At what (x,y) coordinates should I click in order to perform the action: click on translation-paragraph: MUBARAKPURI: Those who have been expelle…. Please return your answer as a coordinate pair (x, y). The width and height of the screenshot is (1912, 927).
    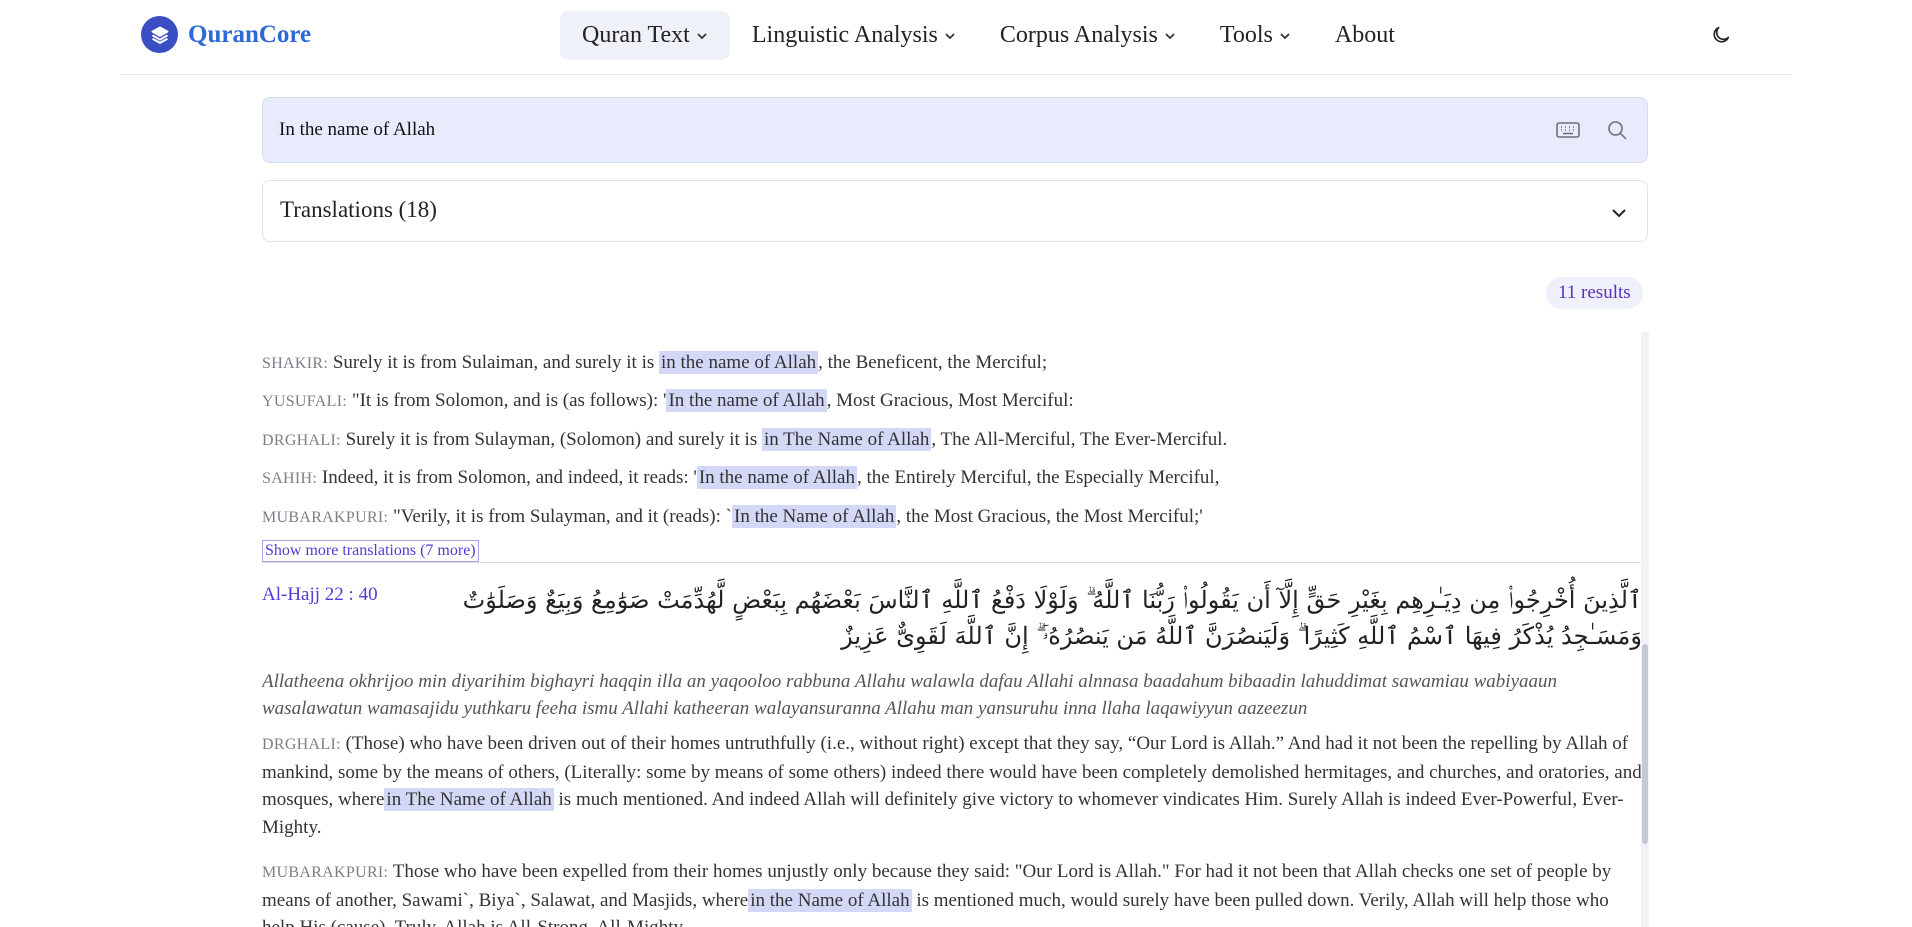
    Looking at the image, I should click on (952, 892).